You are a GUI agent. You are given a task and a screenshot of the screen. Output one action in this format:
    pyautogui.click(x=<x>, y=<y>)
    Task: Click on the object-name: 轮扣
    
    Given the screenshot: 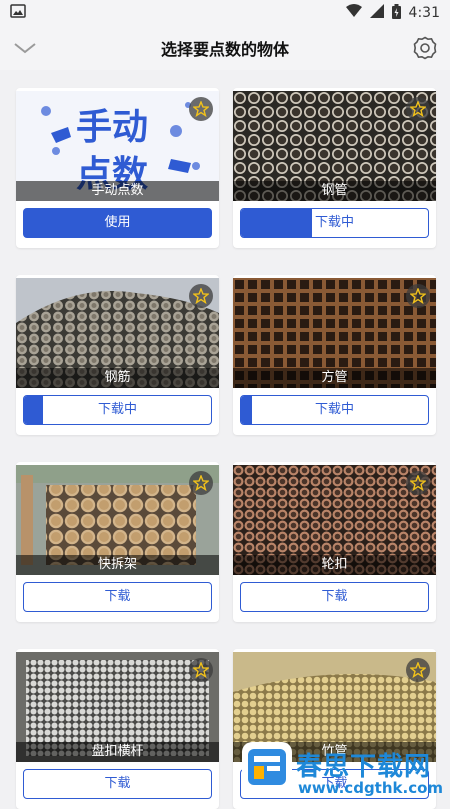 What is the action you would take?
    pyautogui.click(x=334, y=565)
    